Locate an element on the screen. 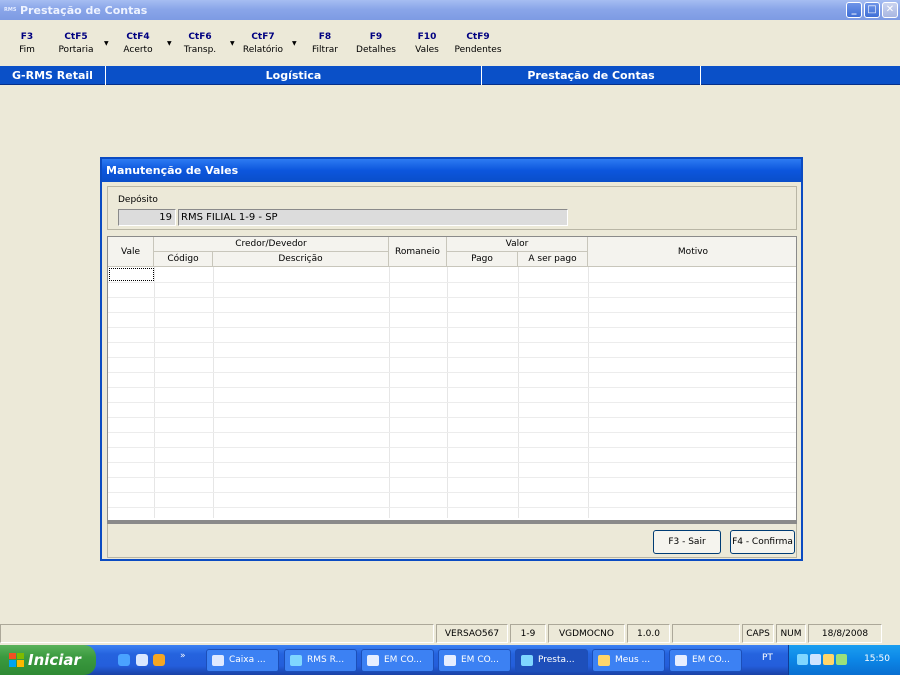  toolbar-relatorio-button: CtF7 Relatório is located at coordinates (263, 43).